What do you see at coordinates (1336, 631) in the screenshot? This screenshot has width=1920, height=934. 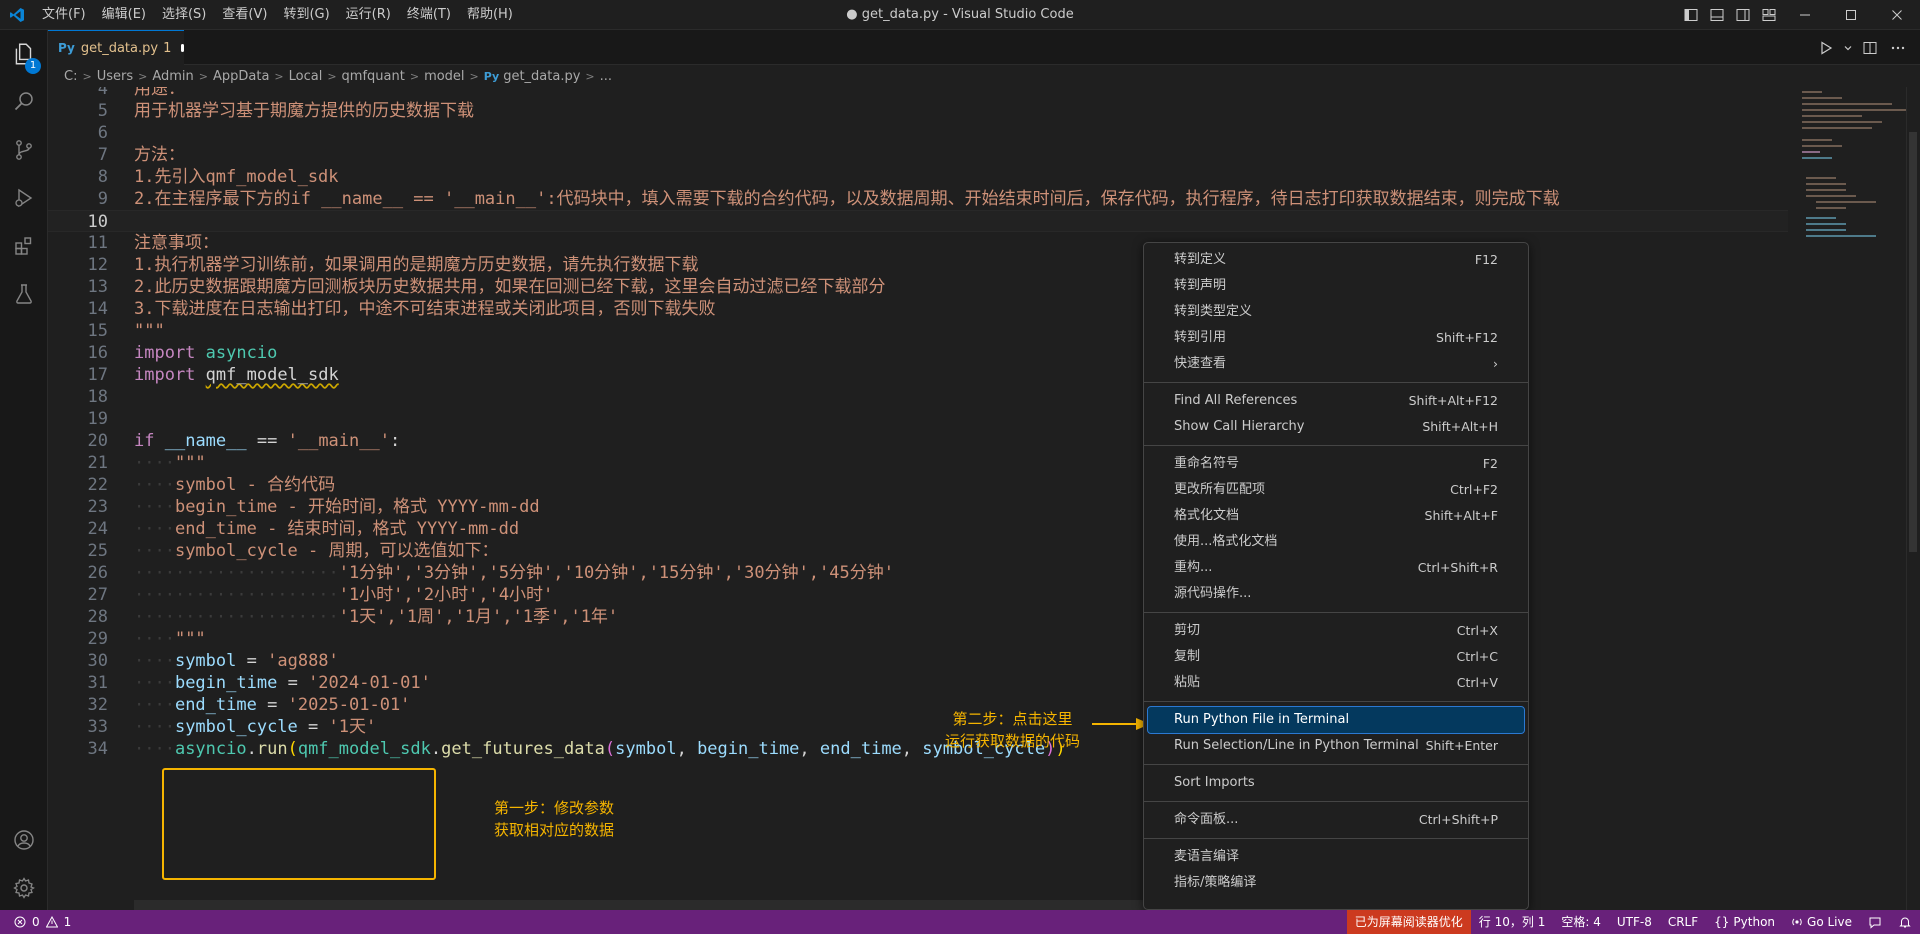 I see `menu-cut: 剪切 Ctrl+X` at bounding box center [1336, 631].